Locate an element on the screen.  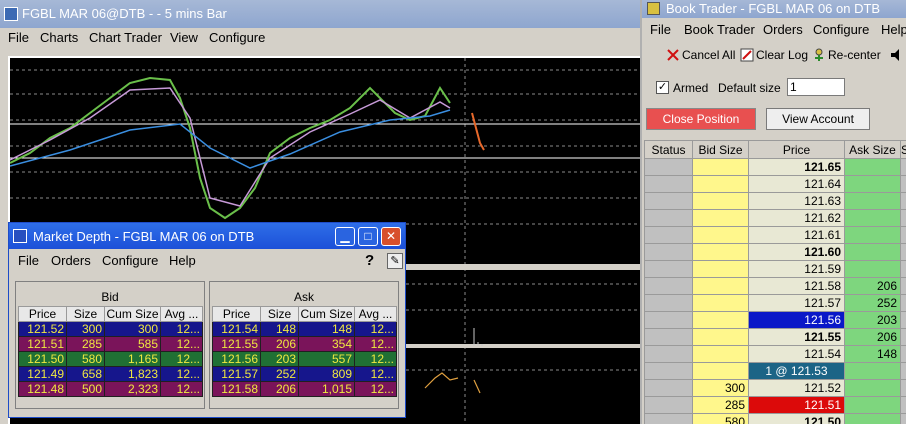
ladder-row: 121.65 is located at coordinates (775, 167).